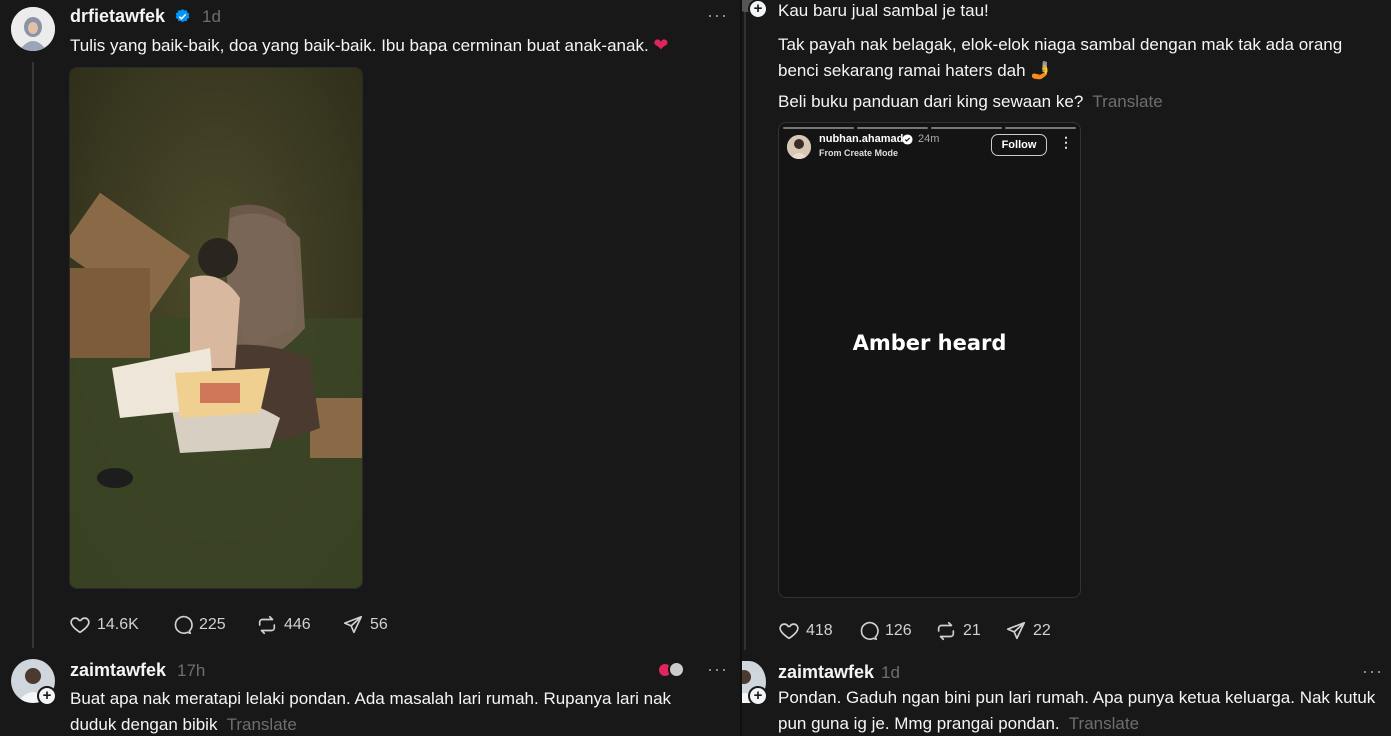 Image resolution: width=1391 pixels, height=736 pixels. What do you see at coordinates (379, 624) in the screenshot?
I see `share-count: 56` at bounding box center [379, 624].